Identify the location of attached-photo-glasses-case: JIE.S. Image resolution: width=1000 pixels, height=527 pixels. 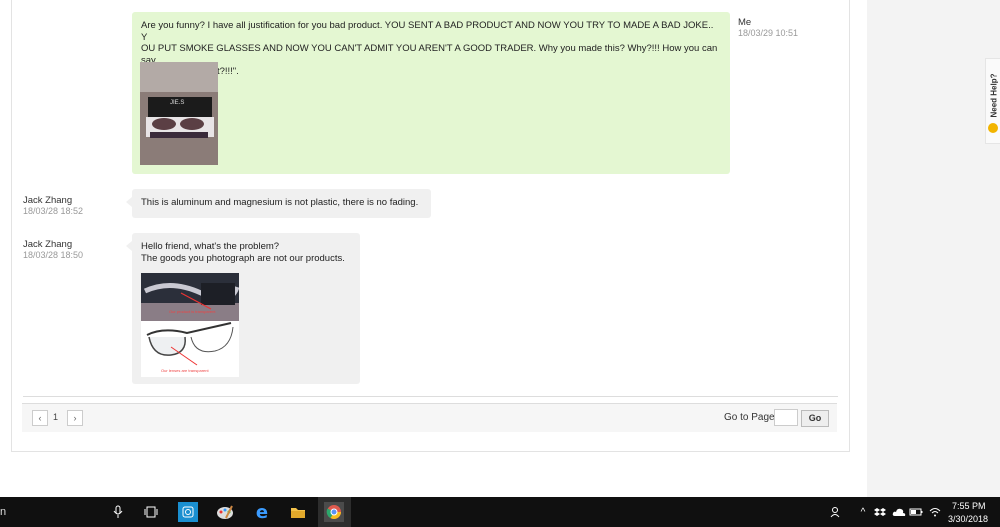
(179, 113).